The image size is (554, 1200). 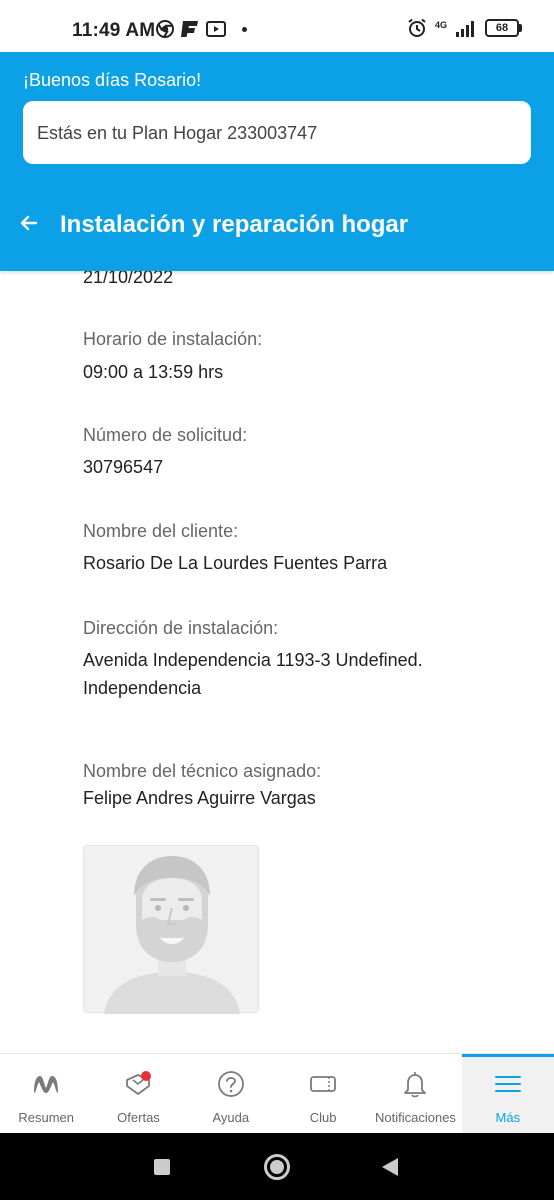 What do you see at coordinates (230, 1084) in the screenshot?
I see `help-icon` at bounding box center [230, 1084].